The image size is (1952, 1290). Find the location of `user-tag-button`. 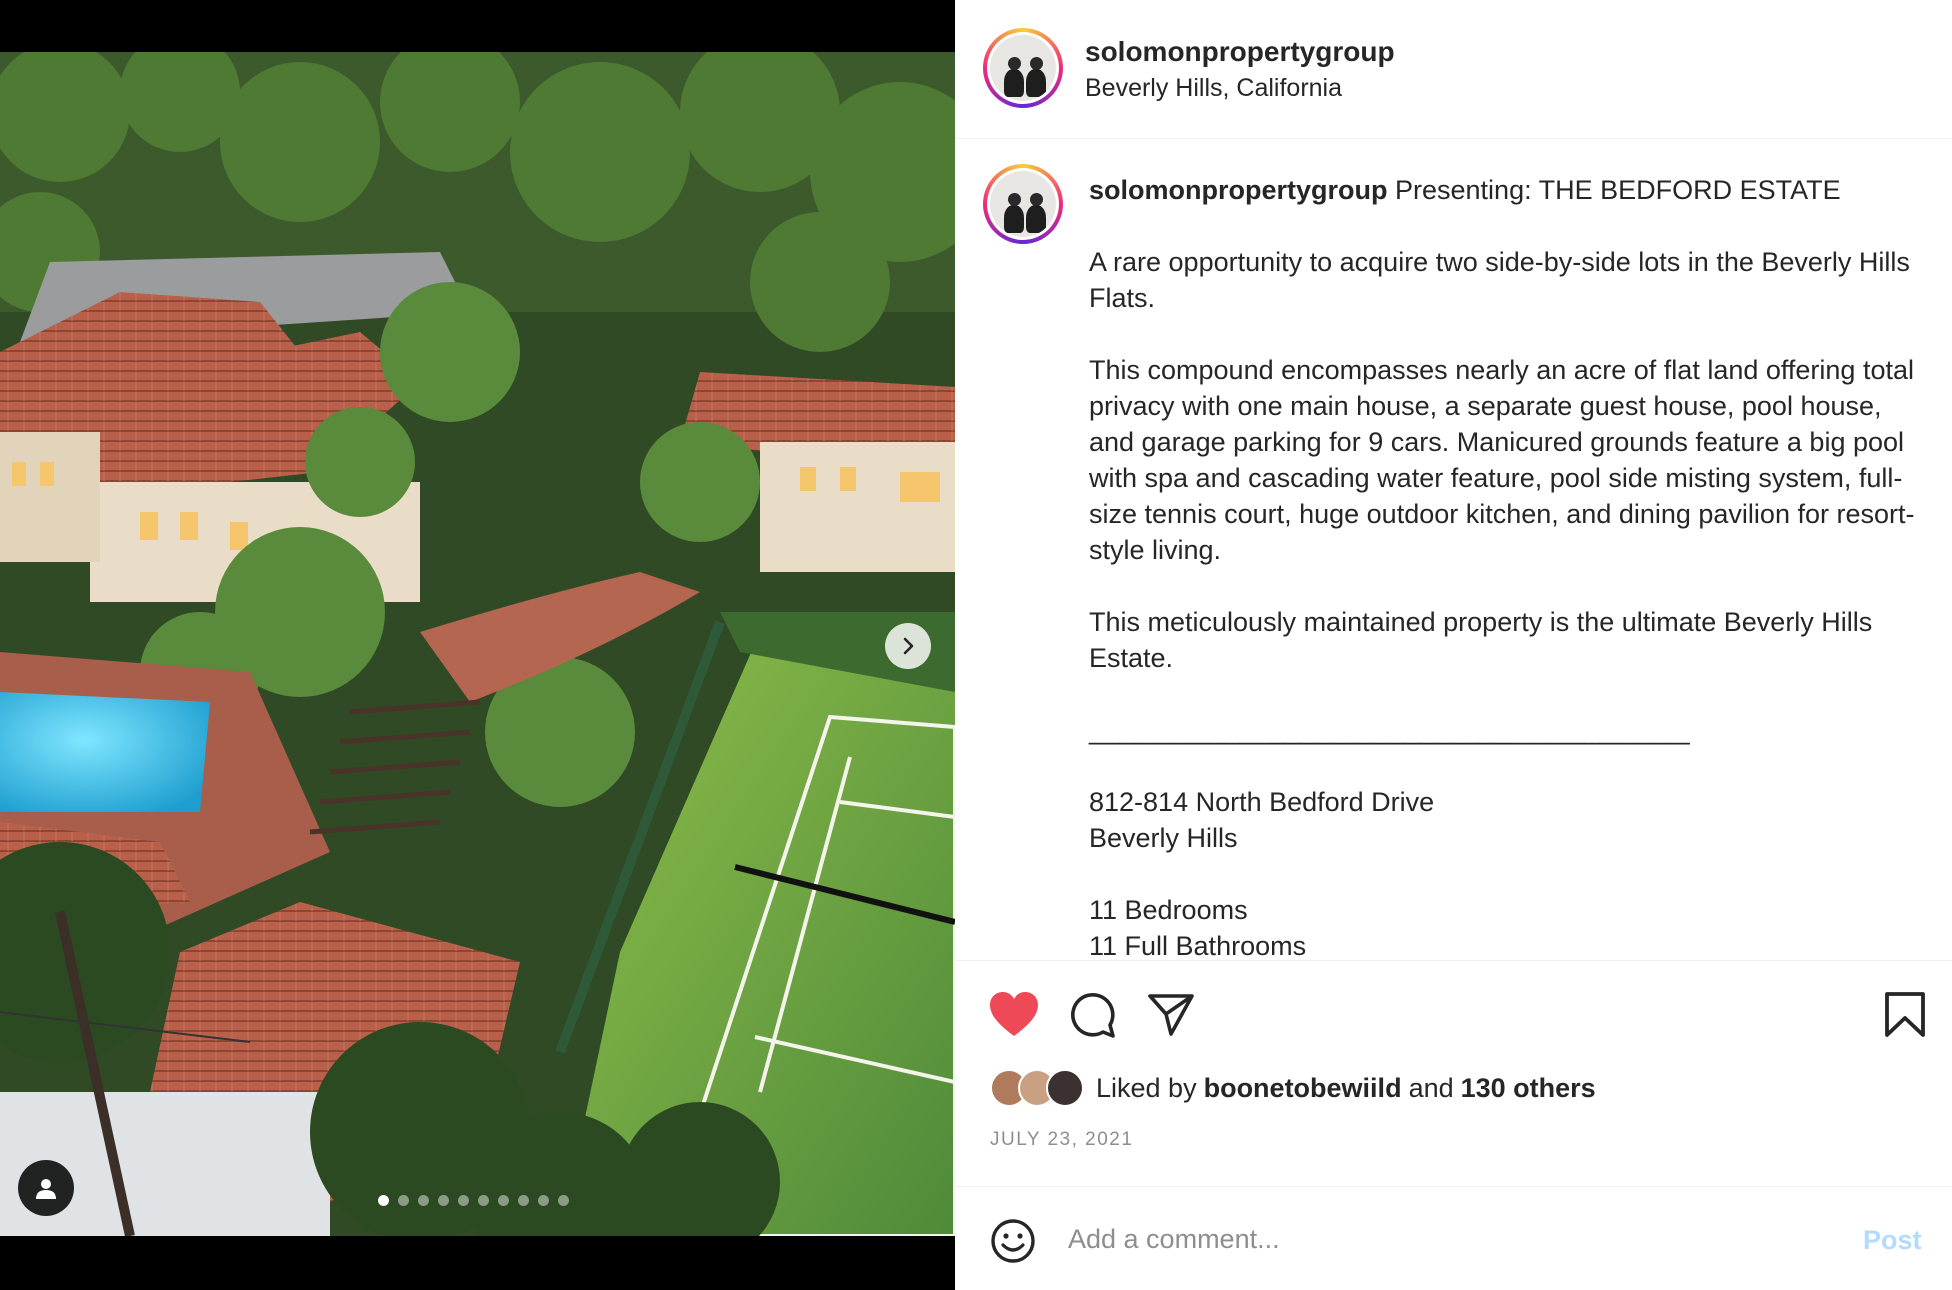

user-tag-button is located at coordinates (46, 1188).